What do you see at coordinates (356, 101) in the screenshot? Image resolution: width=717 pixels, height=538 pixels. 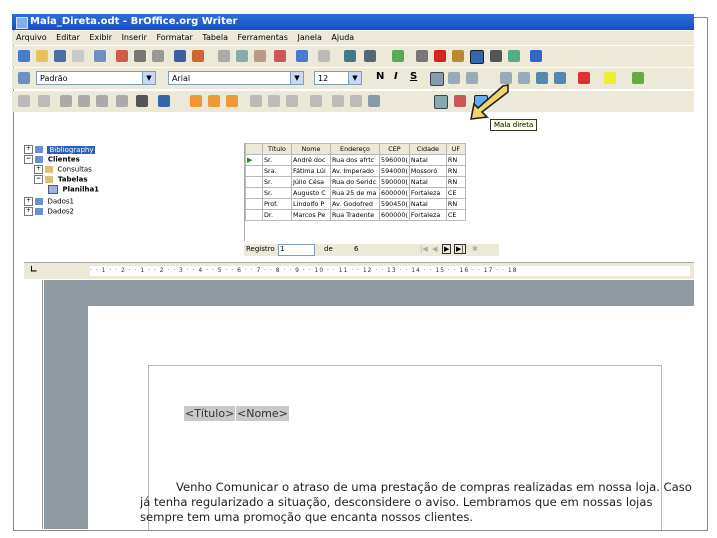 I see `data-to-fields-icon` at bounding box center [356, 101].